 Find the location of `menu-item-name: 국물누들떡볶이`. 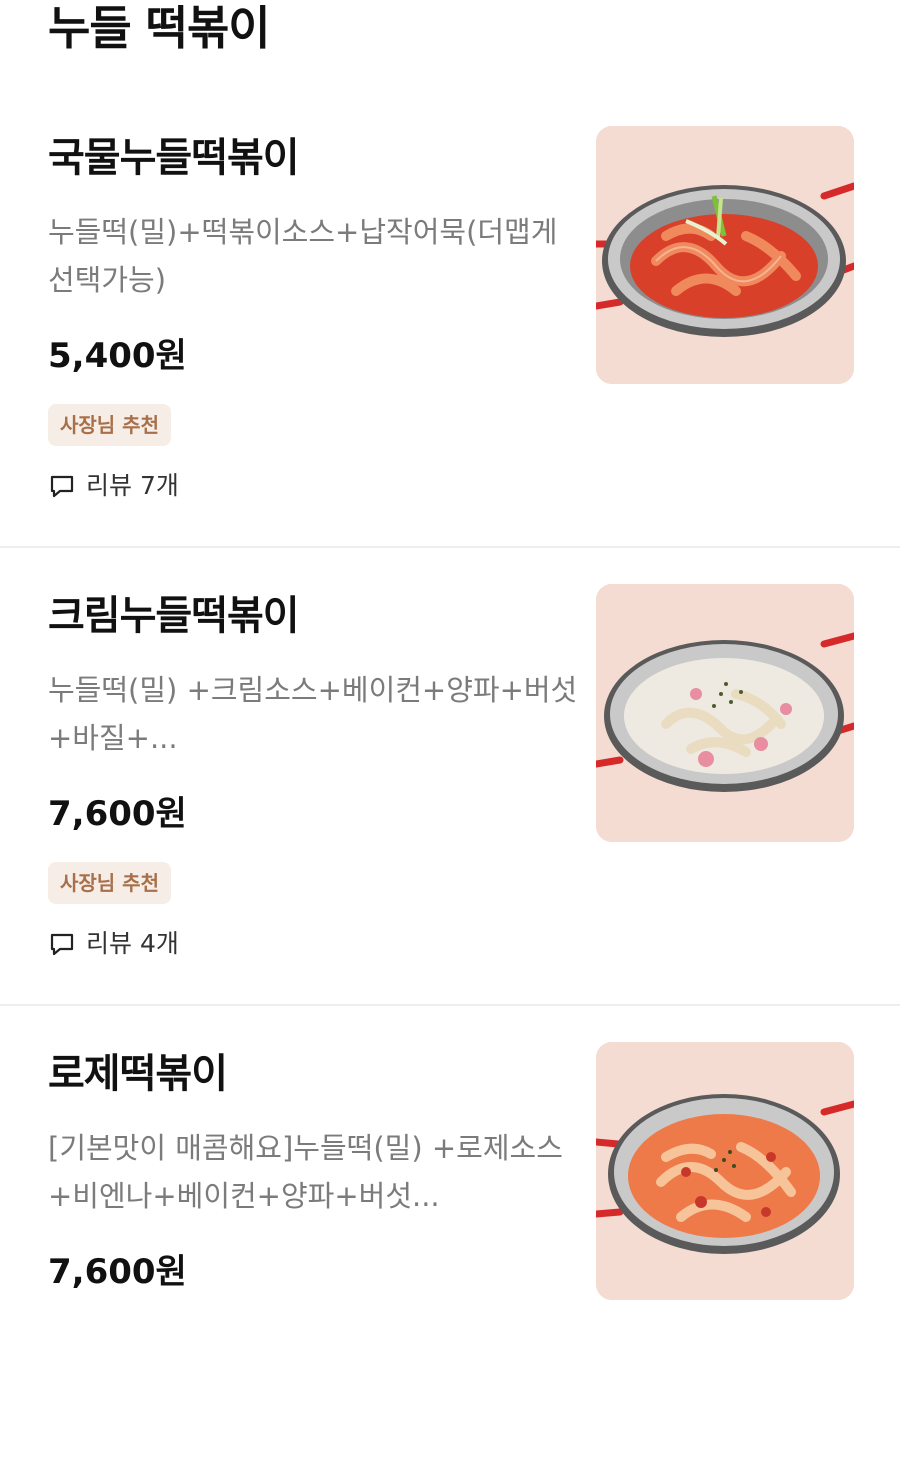

menu-item-name: 국물누들떡볶이 is located at coordinates (174, 158).